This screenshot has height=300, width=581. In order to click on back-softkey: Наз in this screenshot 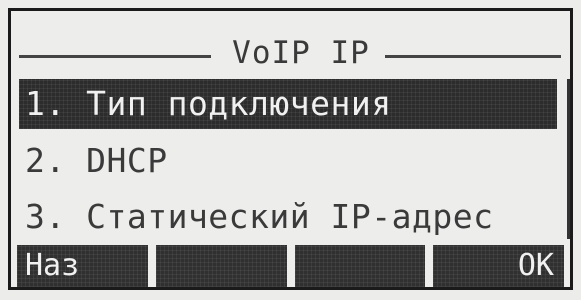, I will do `click(82, 266)`.